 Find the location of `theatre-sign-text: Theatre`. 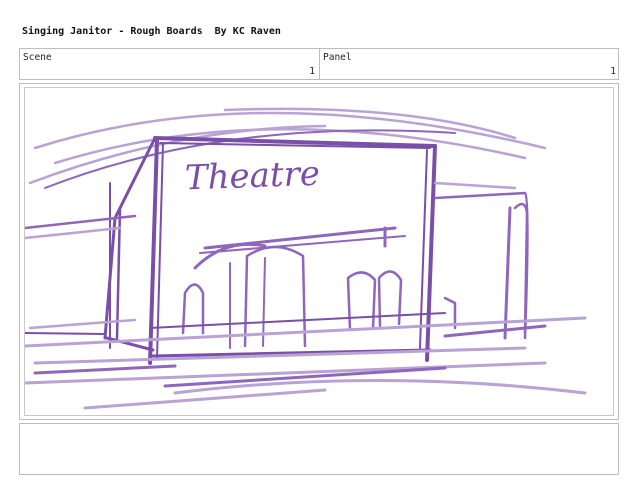

theatre-sign-text: Theatre is located at coordinates (252, 176).